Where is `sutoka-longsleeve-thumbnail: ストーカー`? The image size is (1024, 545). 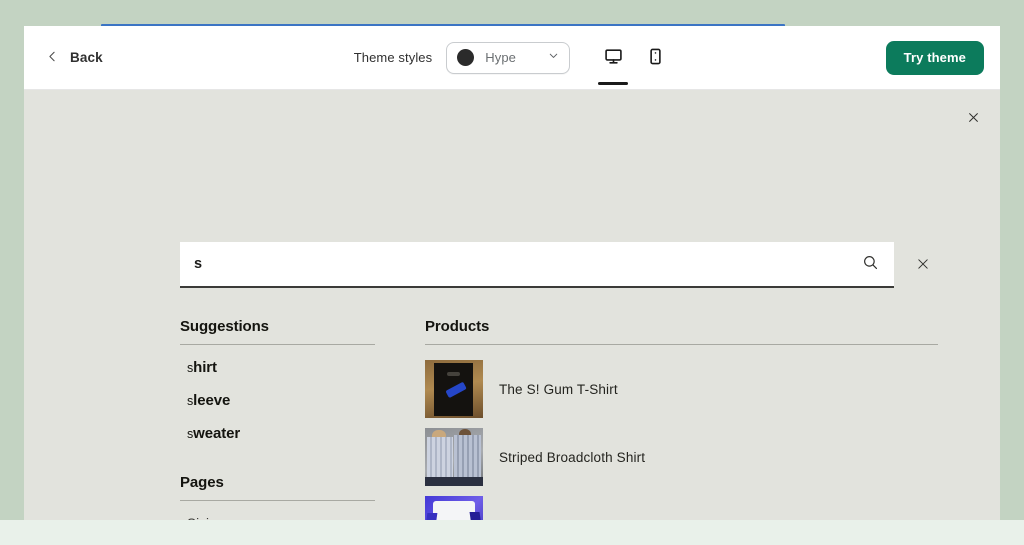
sutoka-longsleeve-thumbnail: ストーカー is located at coordinates (454, 508).